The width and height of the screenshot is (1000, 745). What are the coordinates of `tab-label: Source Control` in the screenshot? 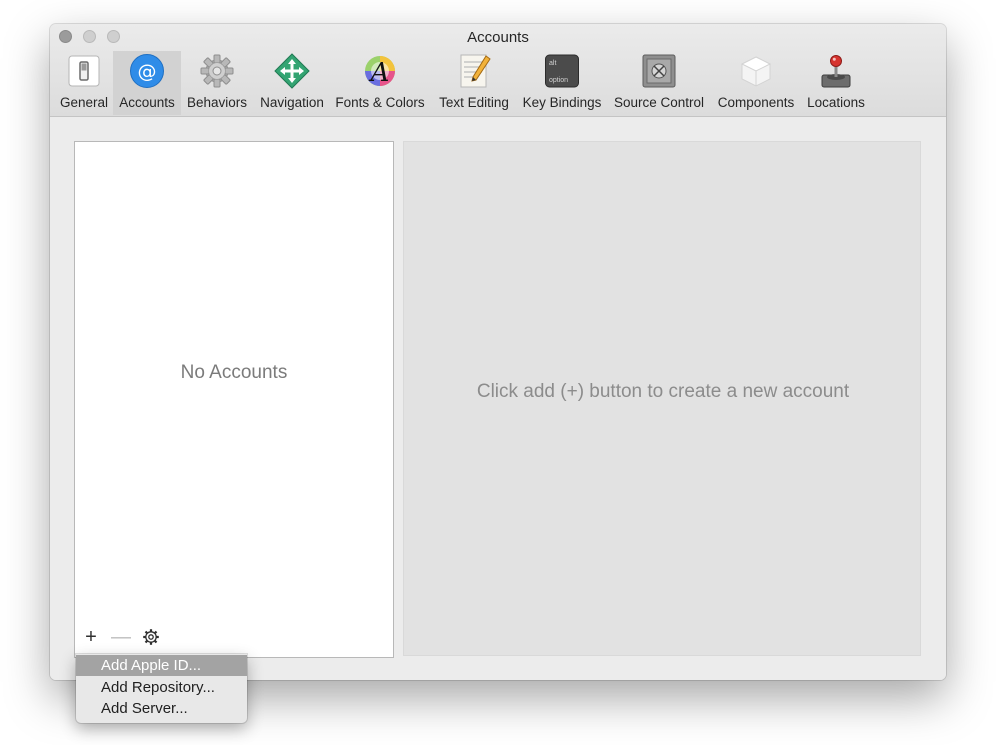 It's located at (659, 102).